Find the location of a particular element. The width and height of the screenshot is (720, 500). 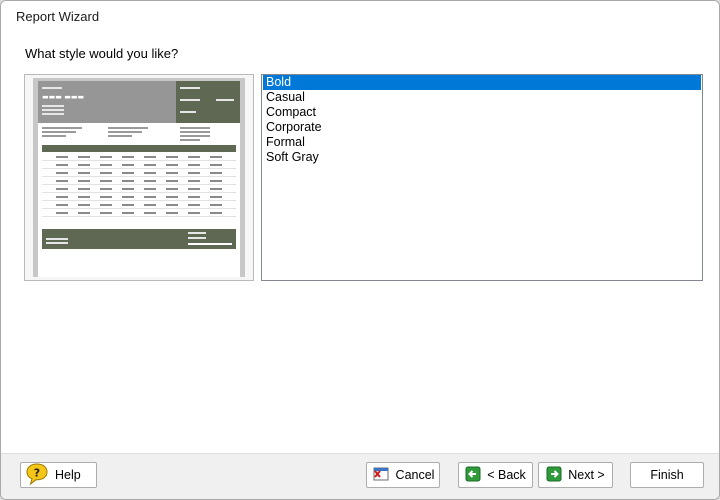

style-option-corporate: Corporate is located at coordinates (482, 127).